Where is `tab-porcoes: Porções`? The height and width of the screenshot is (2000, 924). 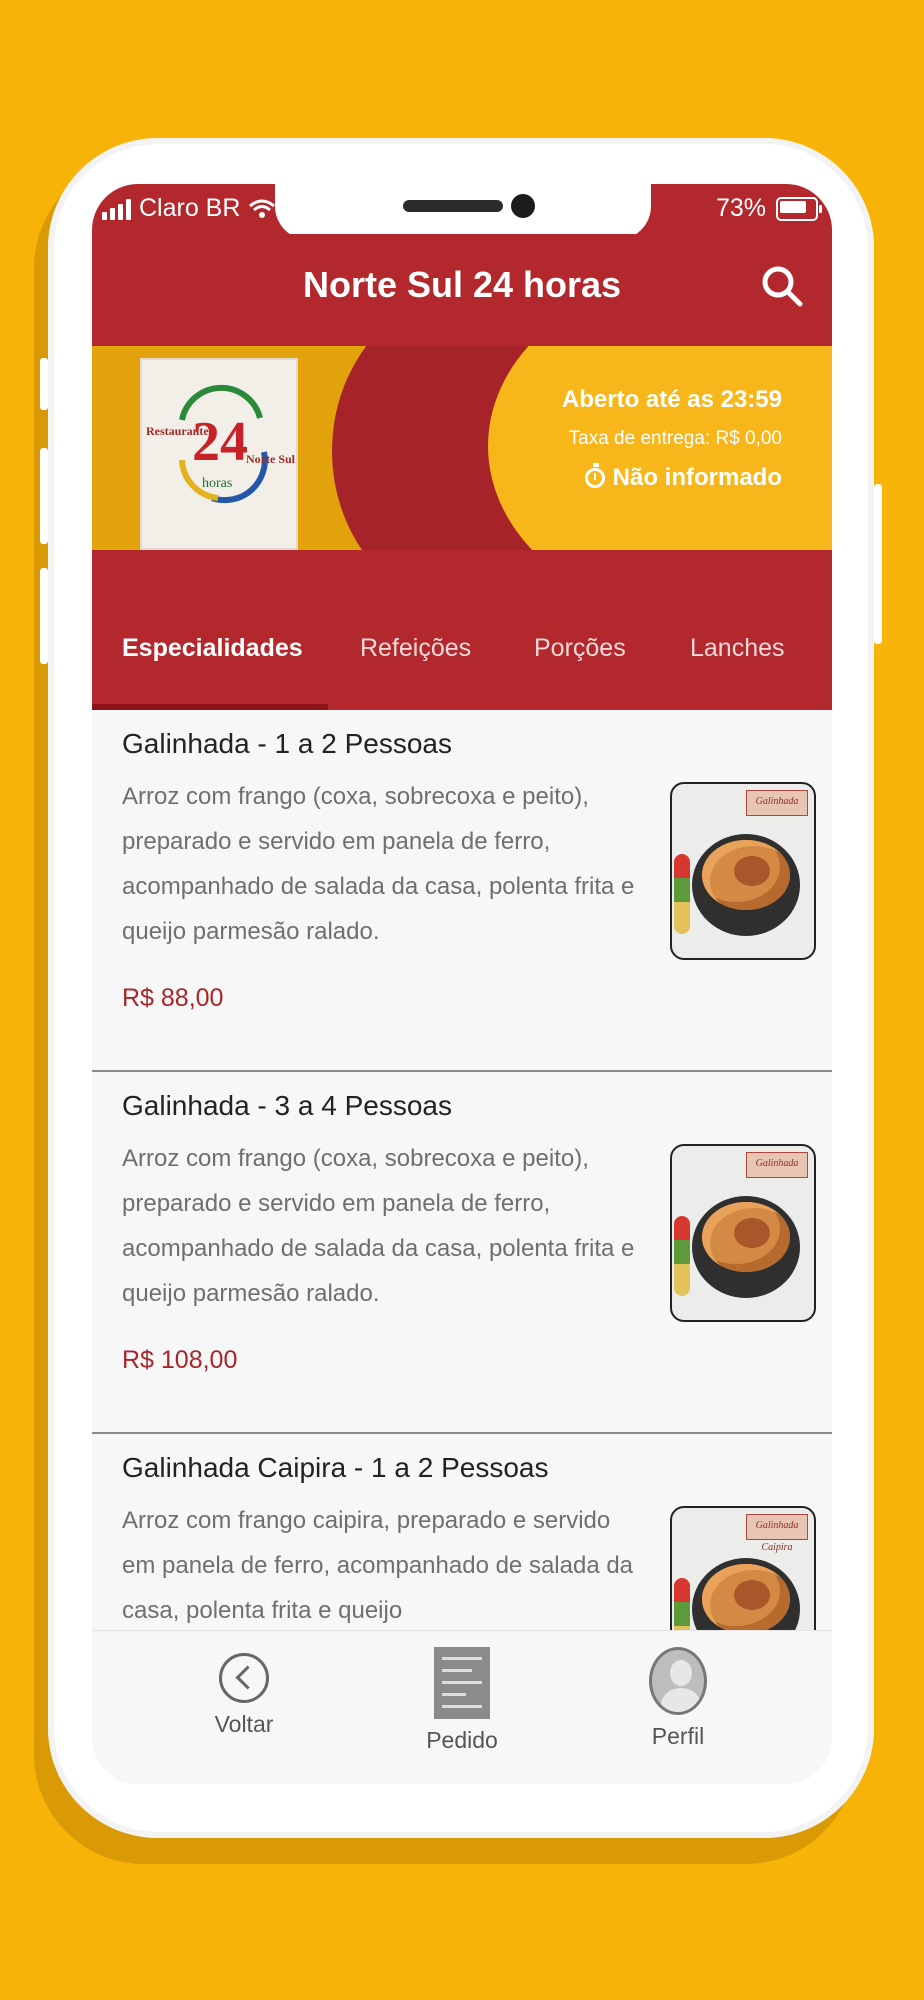 tab-porcoes: Porções is located at coordinates (580, 648).